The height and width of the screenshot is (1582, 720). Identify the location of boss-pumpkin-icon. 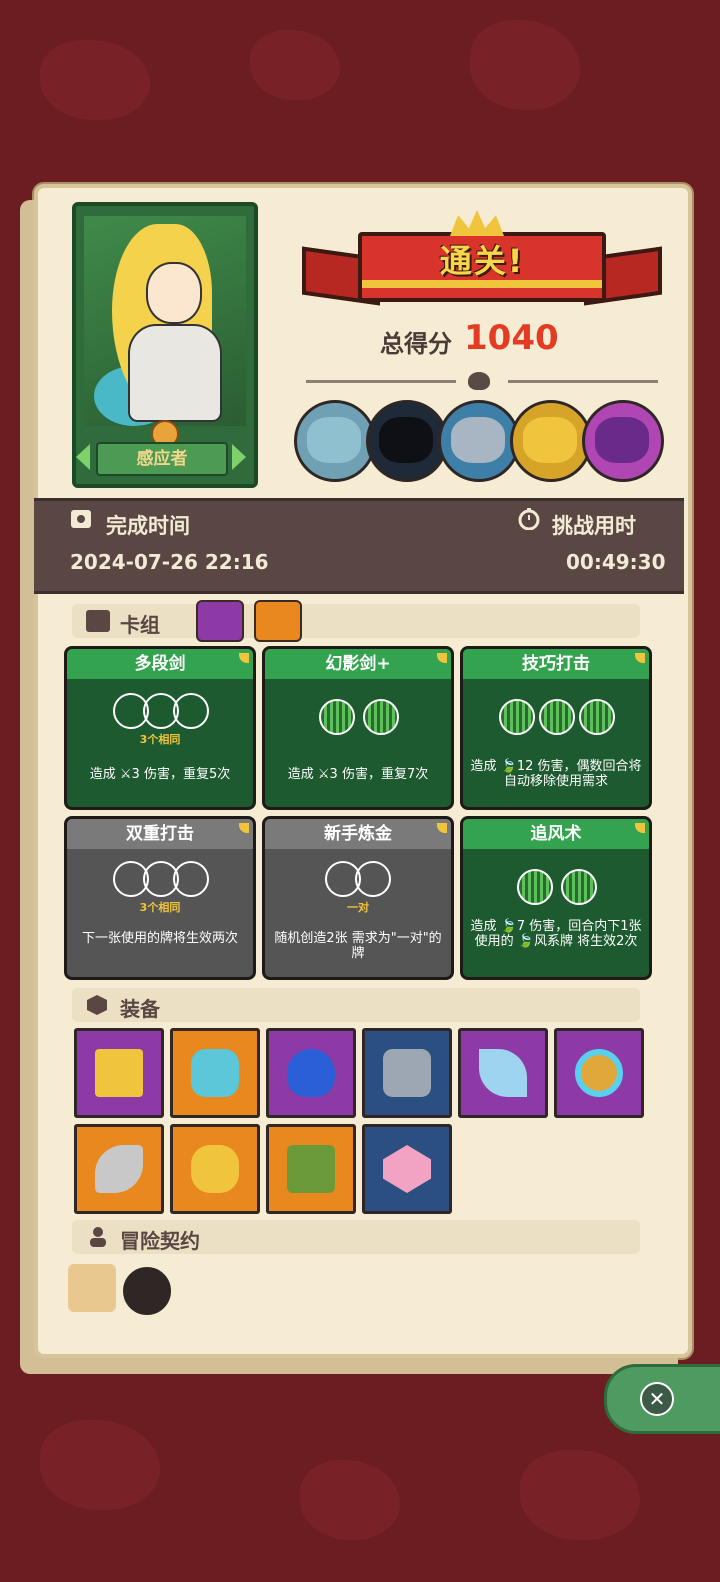
(551, 441).